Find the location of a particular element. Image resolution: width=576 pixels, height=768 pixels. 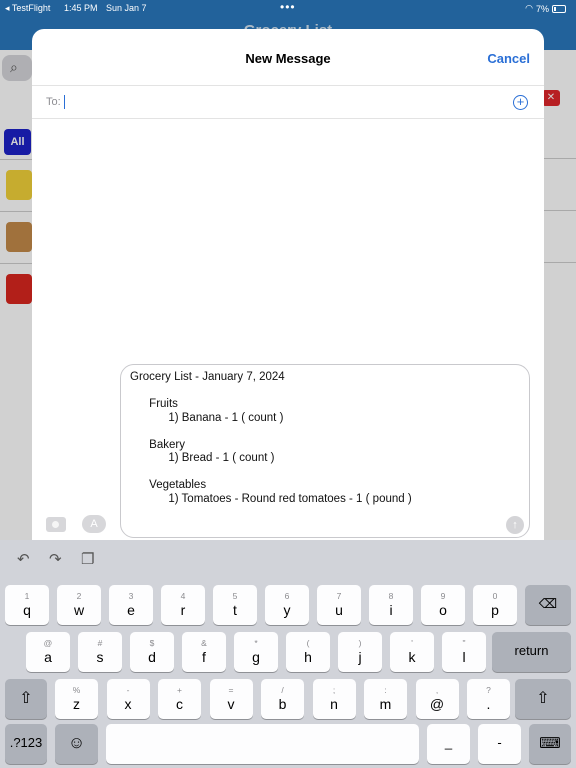

key-alt-label: 3 is located at coordinates (131, 596).